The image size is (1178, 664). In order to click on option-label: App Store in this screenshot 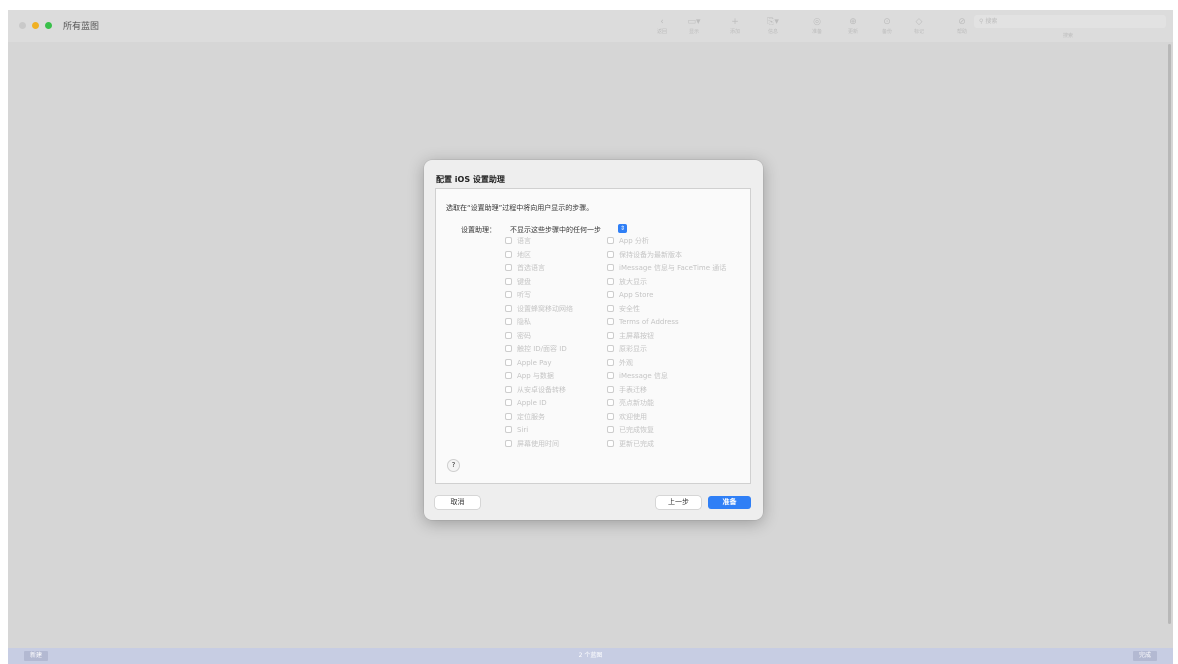, I will do `click(636, 295)`.